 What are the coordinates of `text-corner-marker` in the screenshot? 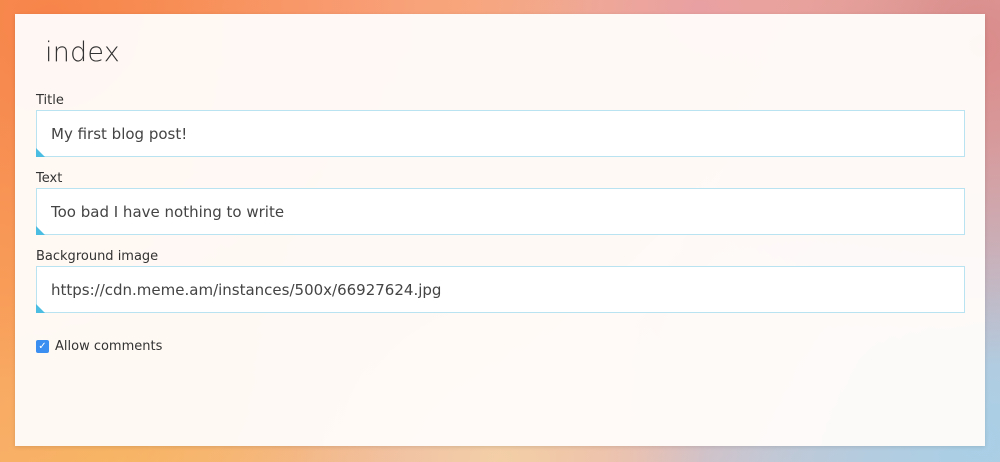 It's located at (40, 230).